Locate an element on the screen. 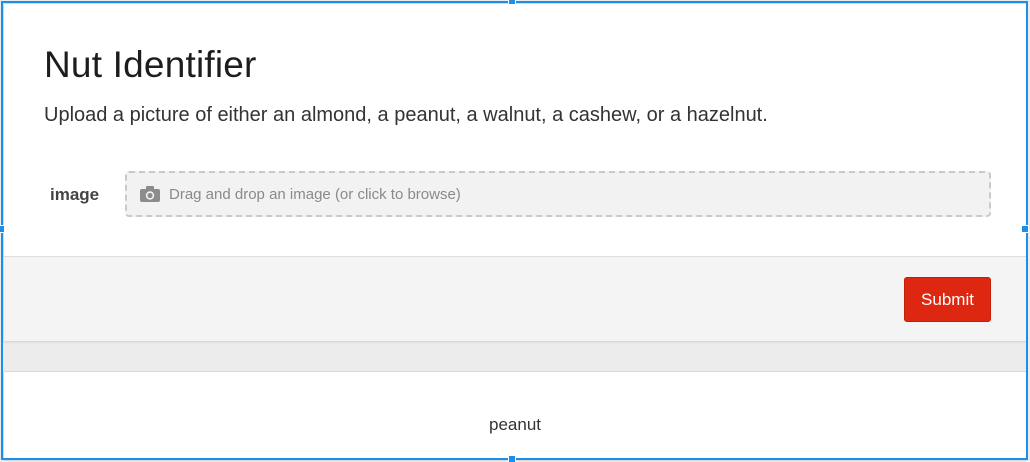 This screenshot has width=1030, height=462. camera-icon is located at coordinates (150, 194).